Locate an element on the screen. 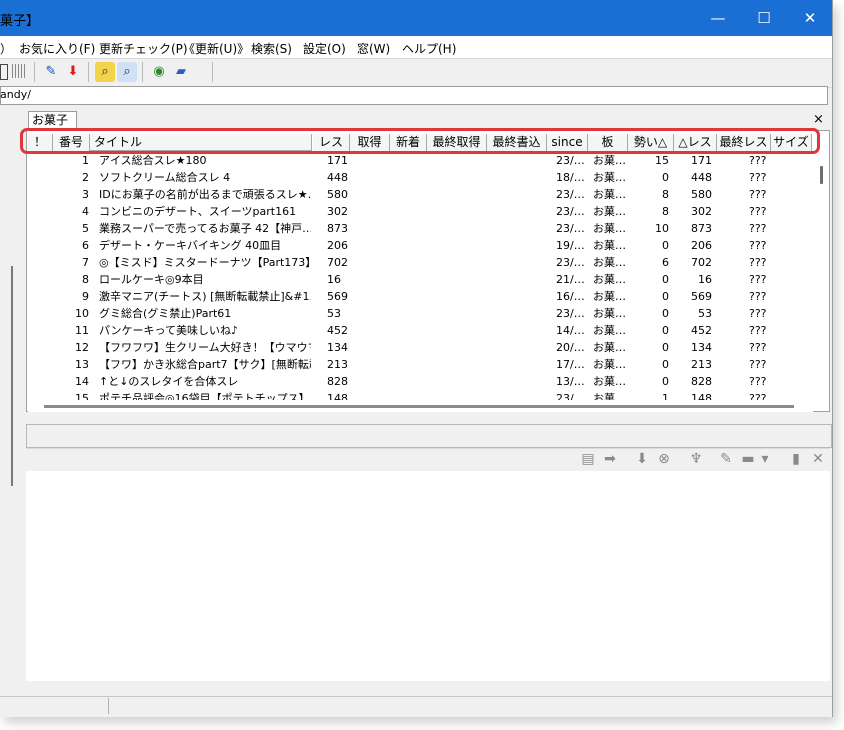 This screenshot has height=730, width=844. row-res: 702 is located at coordinates (337, 262).